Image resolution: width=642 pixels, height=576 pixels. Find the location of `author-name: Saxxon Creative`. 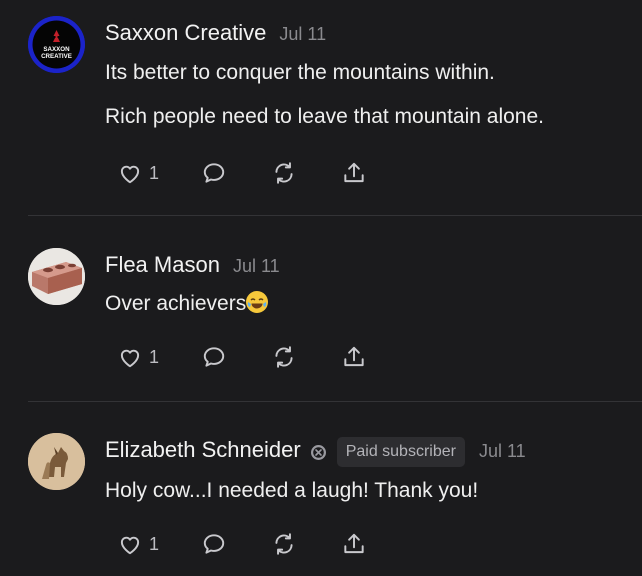

author-name: Saxxon Creative is located at coordinates (185, 33).